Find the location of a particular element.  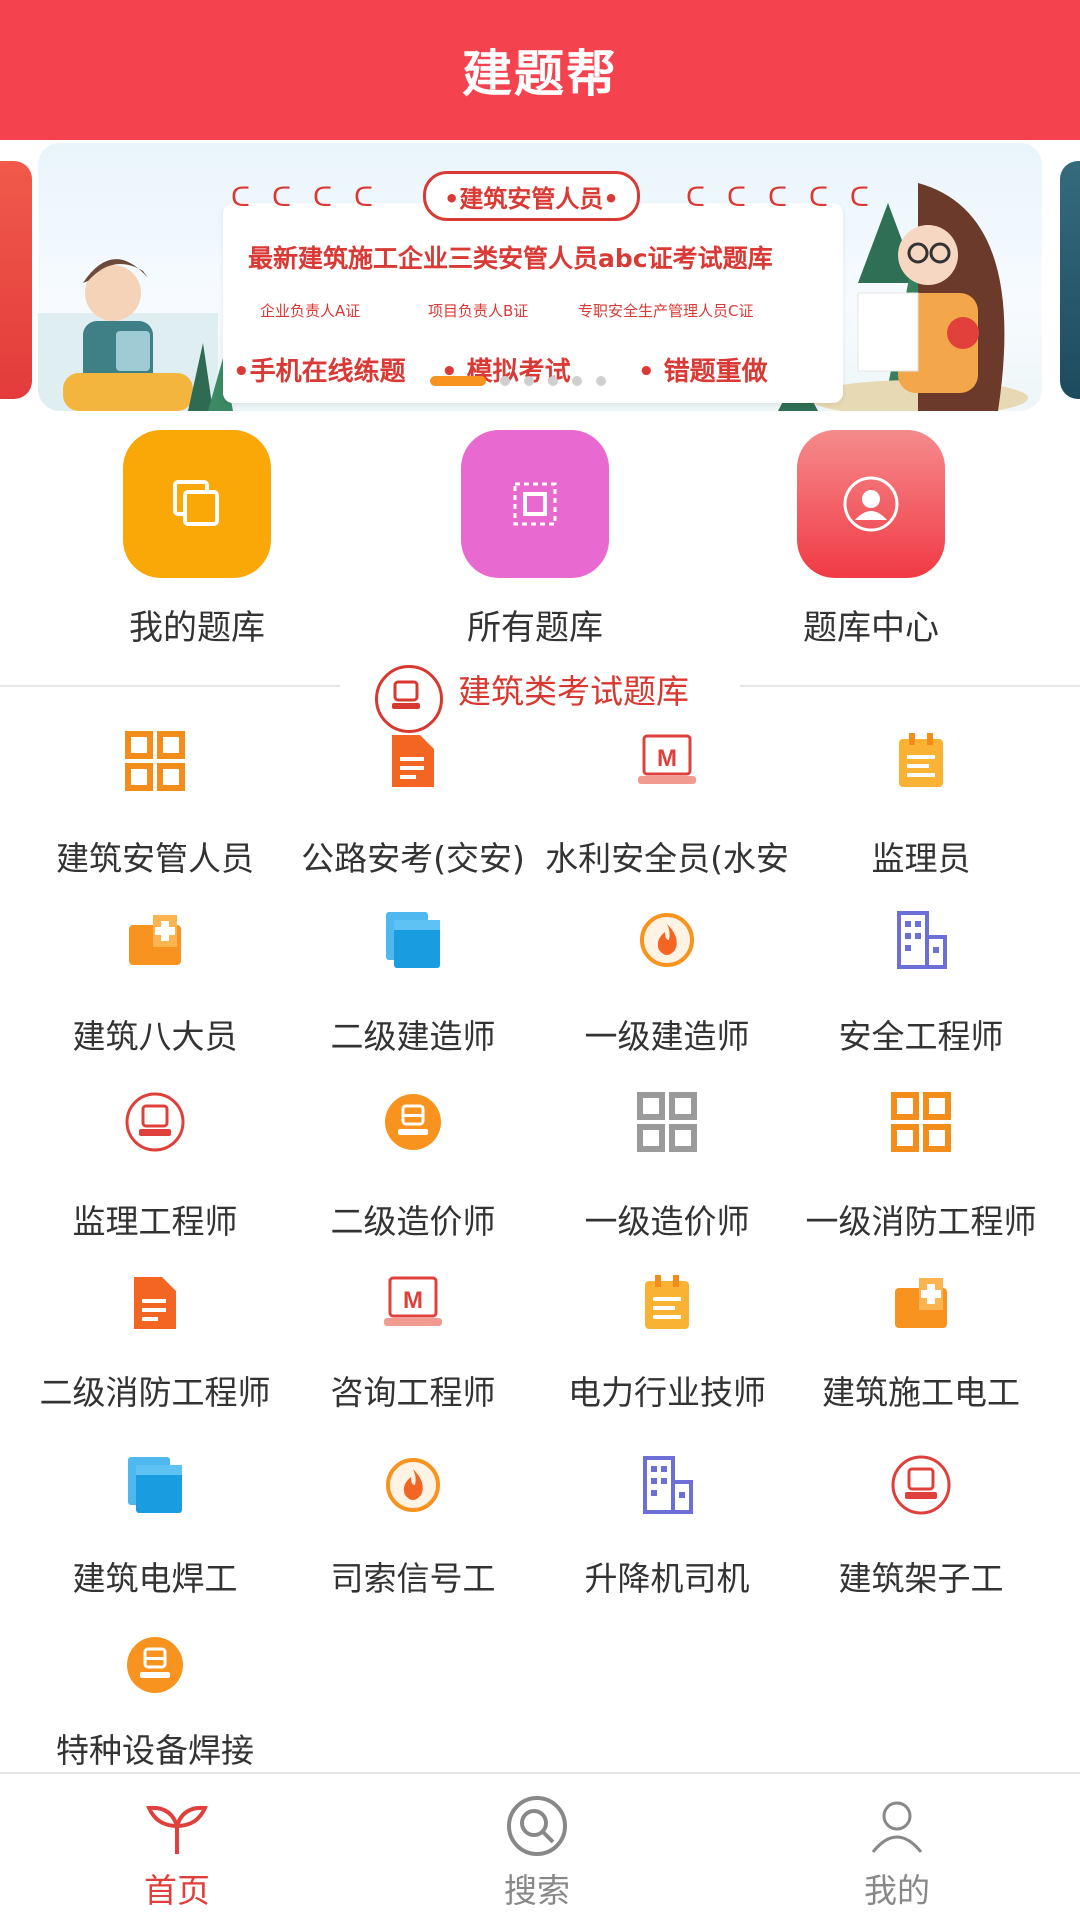

exam-item-label: 一级消防工程师 is located at coordinates (921, 1221).